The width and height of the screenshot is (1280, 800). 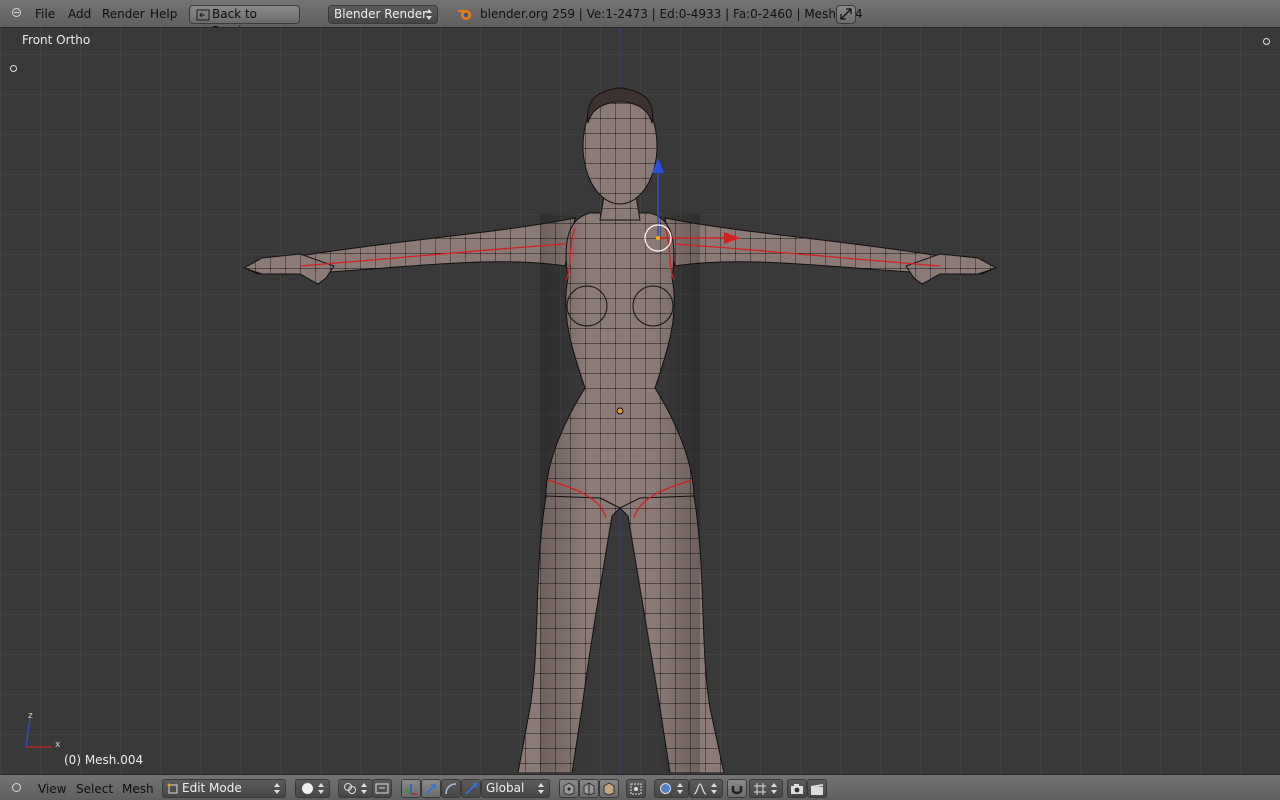 I want to click on occlude-geometry-button, so click(x=636, y=788).